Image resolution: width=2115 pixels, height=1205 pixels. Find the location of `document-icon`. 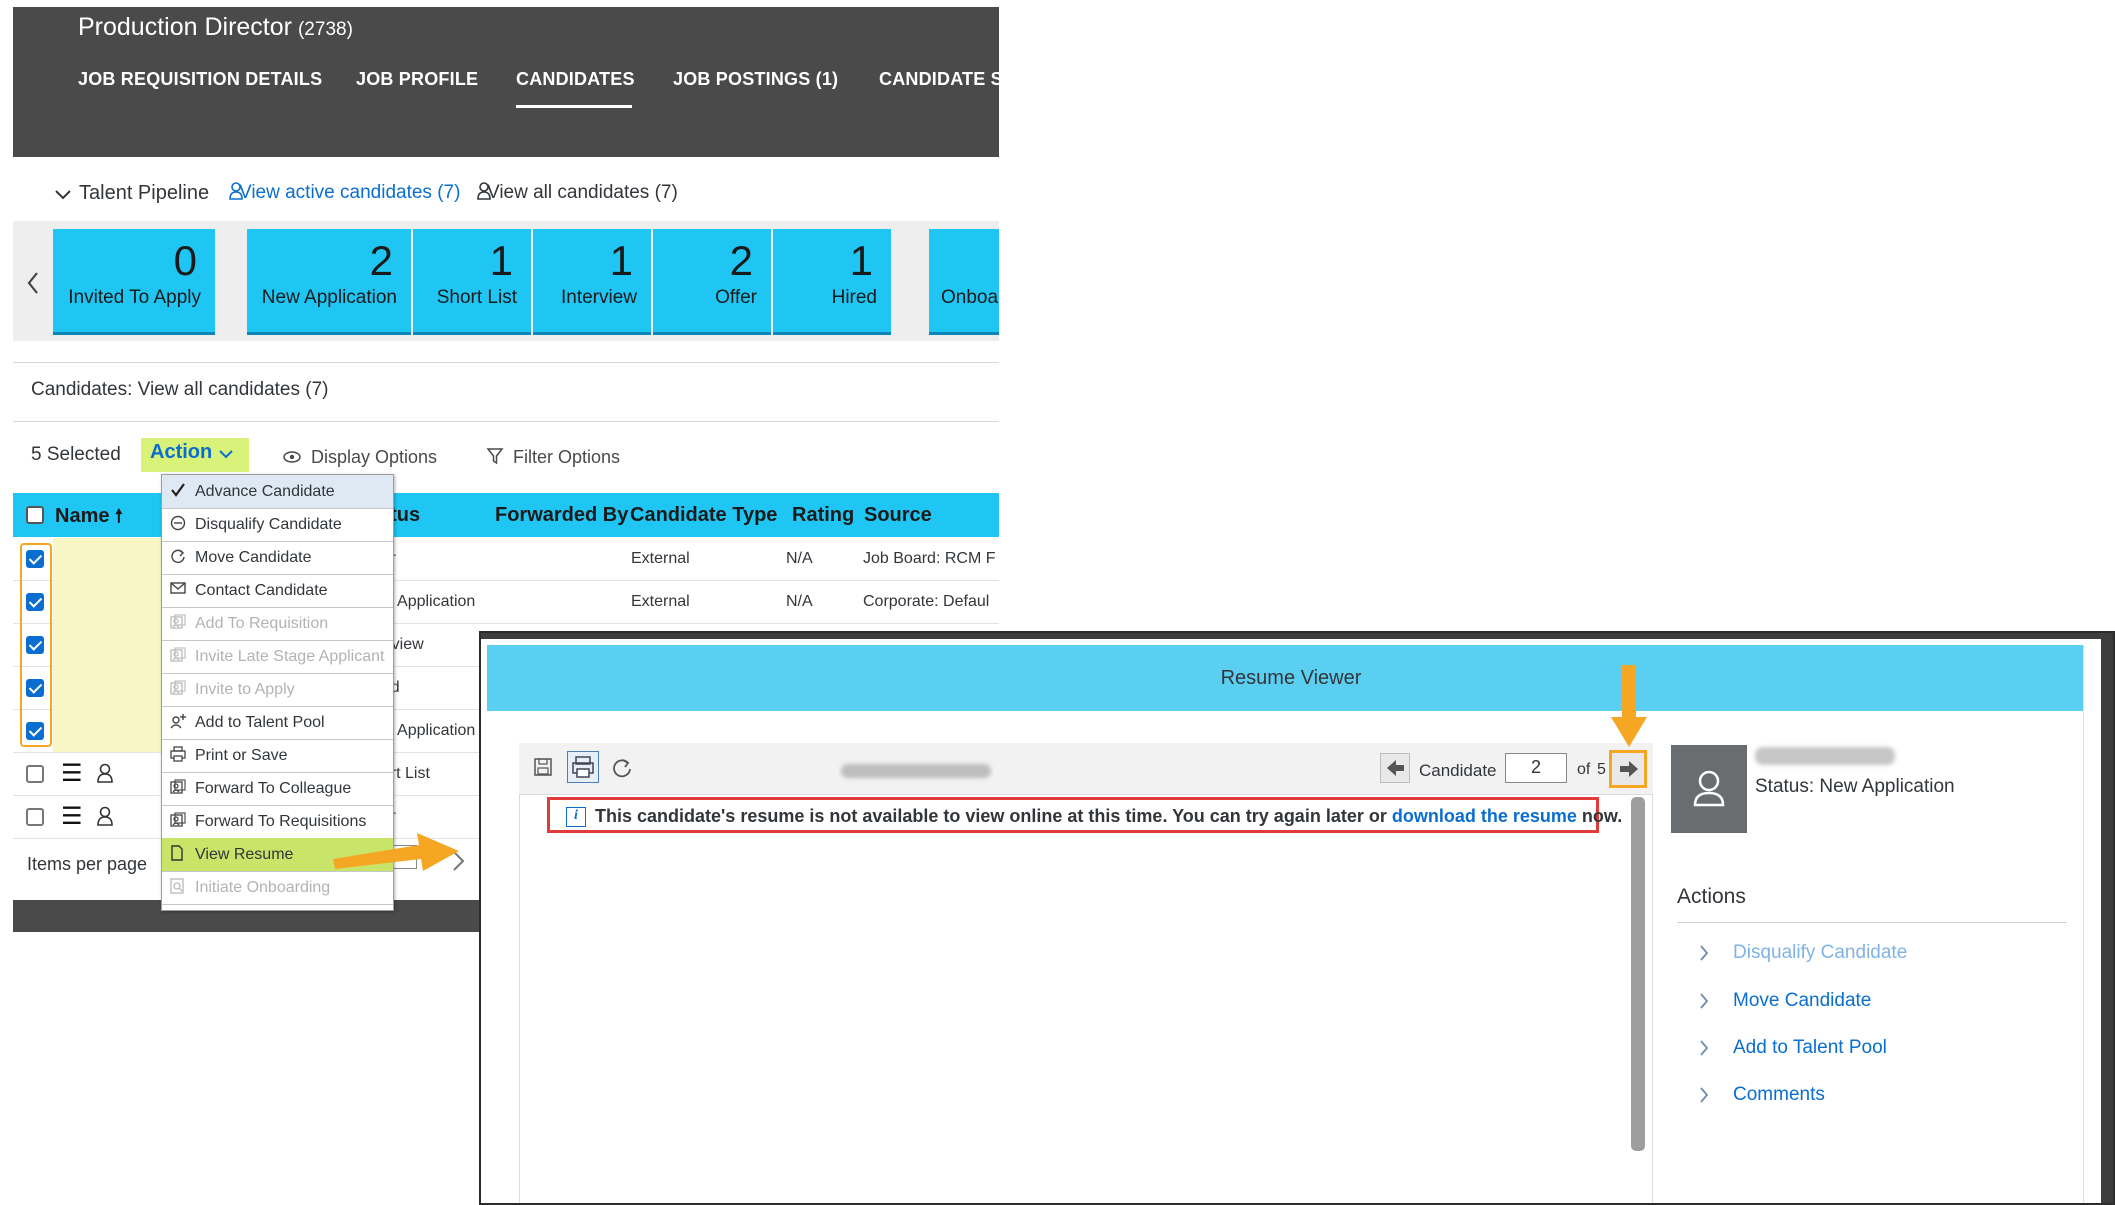

document-icon is located at coordinates (177, 853).